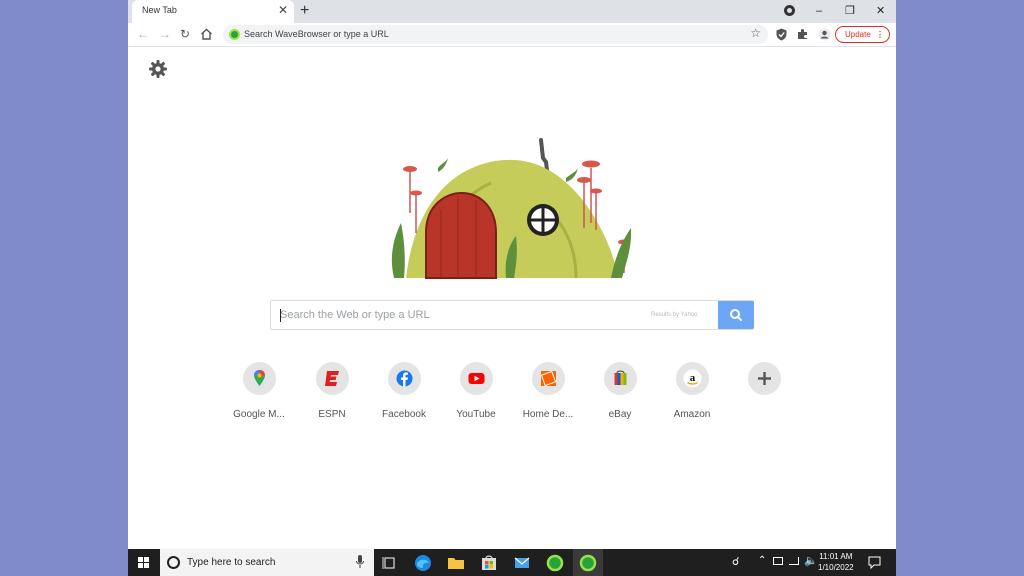 Image resolution: width=1024 pixels, height=576 pixels. I want to click on shortcut-label: Facebook, so click(404, 414).